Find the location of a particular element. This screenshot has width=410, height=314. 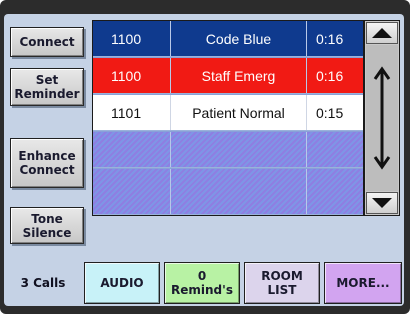

call-row-code-blue: 1100 Code Blue 0:16 is located at coordinates (228, 39).